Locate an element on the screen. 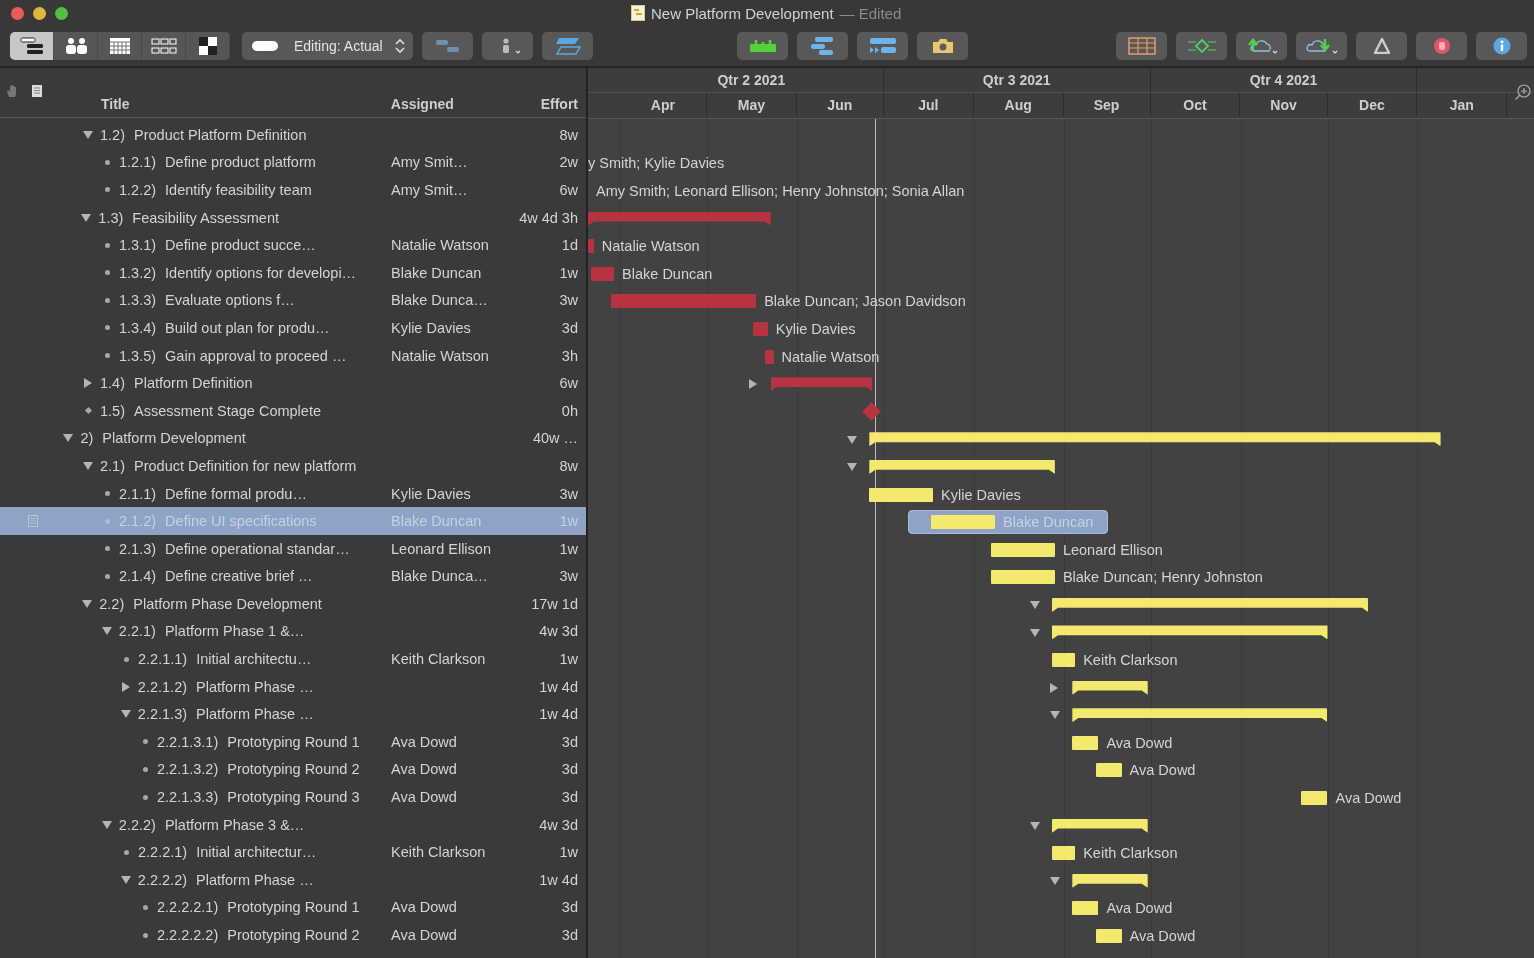  outline-row: 2.2.1.3.2) Prototyping Round 2 Ava Dowd 3d is located at coordinates (293, 769).